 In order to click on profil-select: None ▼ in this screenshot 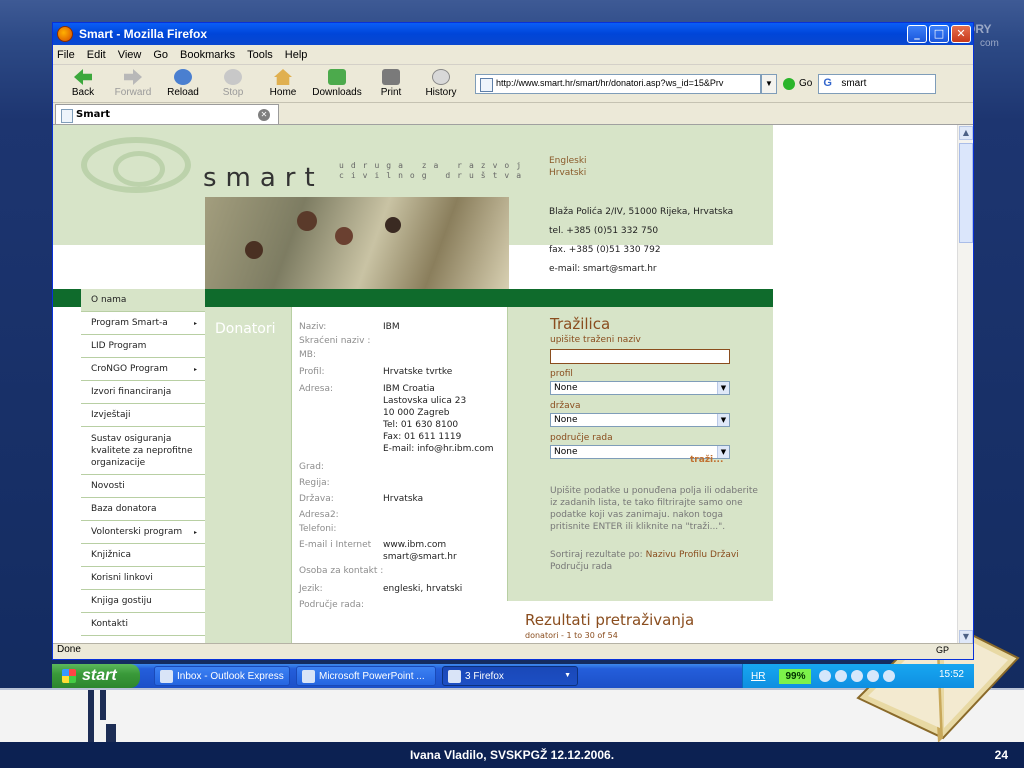, I will do `click(640, 388)`.